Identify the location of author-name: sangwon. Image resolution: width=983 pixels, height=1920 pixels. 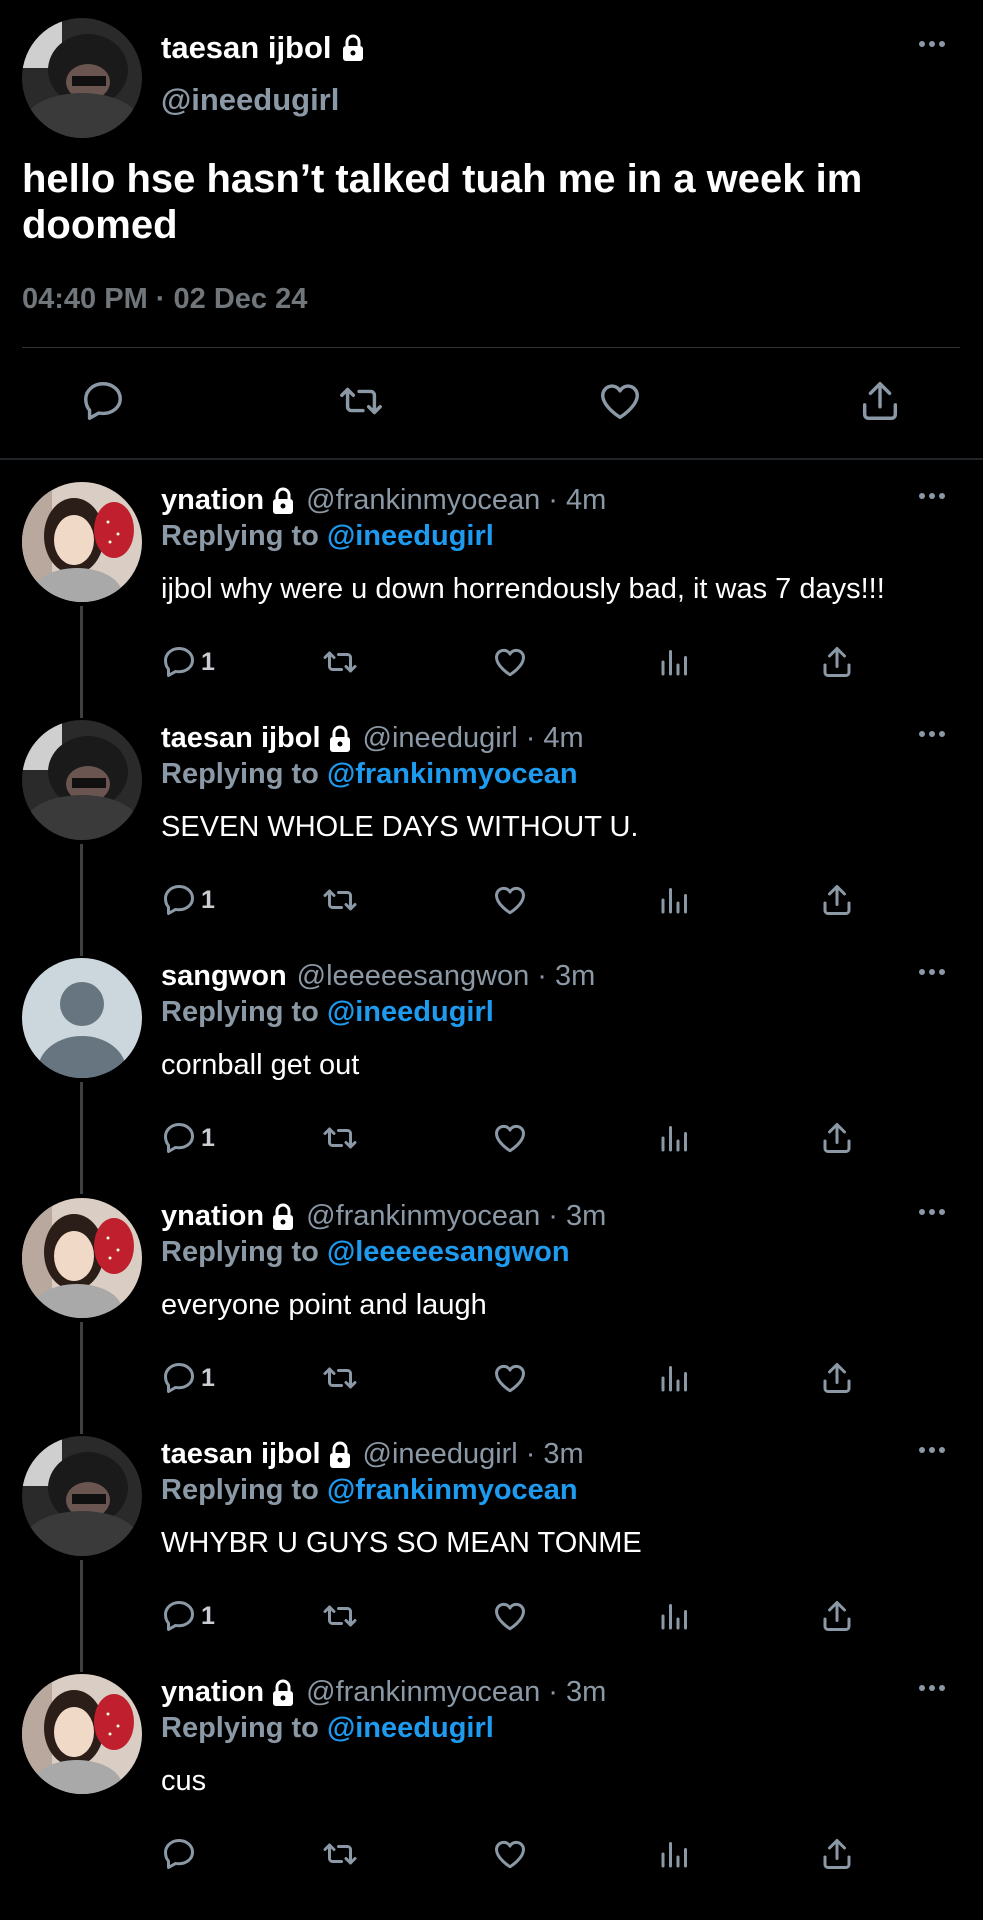
(224, 976).